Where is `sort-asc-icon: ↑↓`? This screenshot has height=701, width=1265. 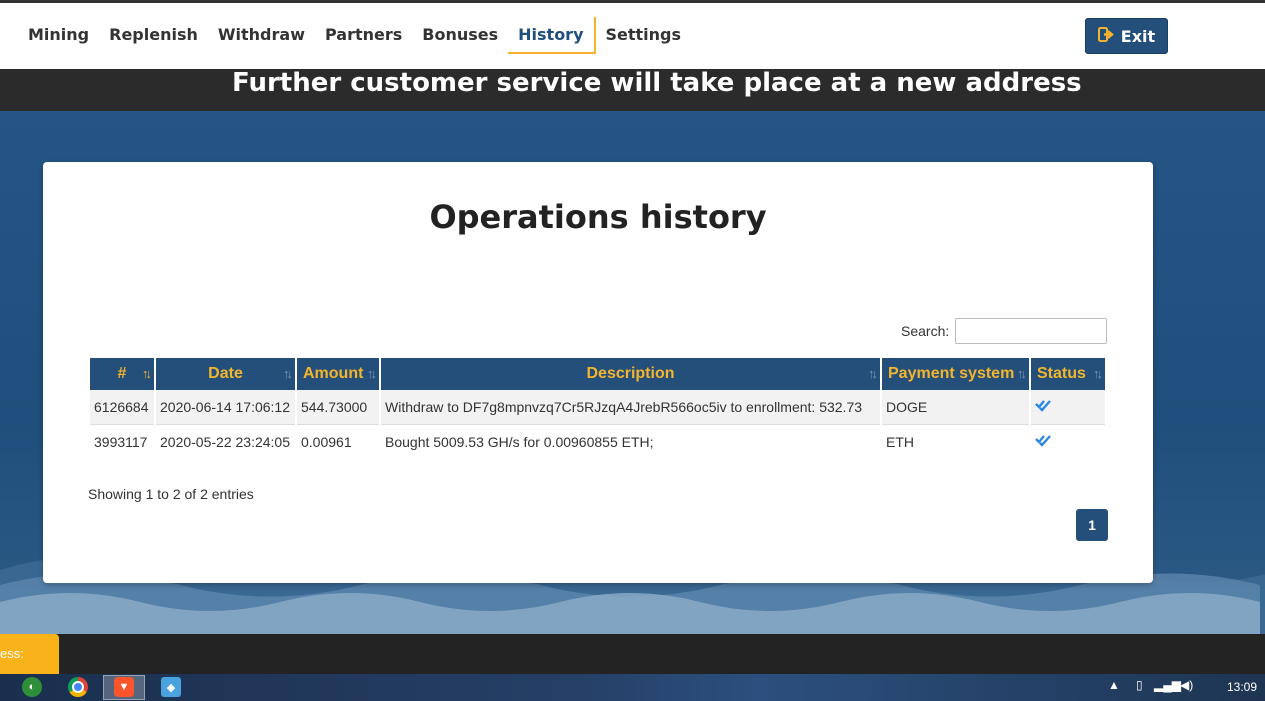
sort-asc-icon: ↑↓ is located at coordinates (147, 373).